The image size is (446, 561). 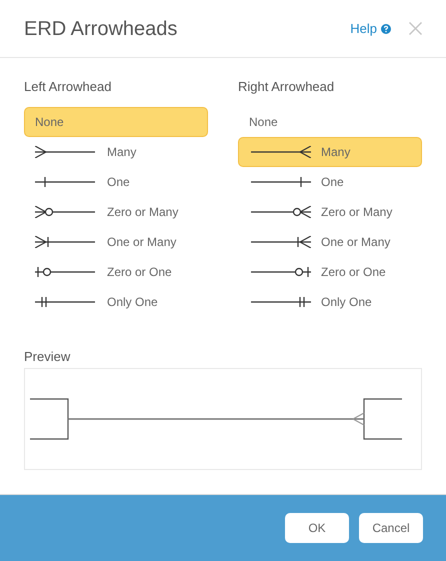 What do you see at coordinates (391, 528) in the screenshot?
I see `dialog-button: Cancel` at bounding box center [391, 528].